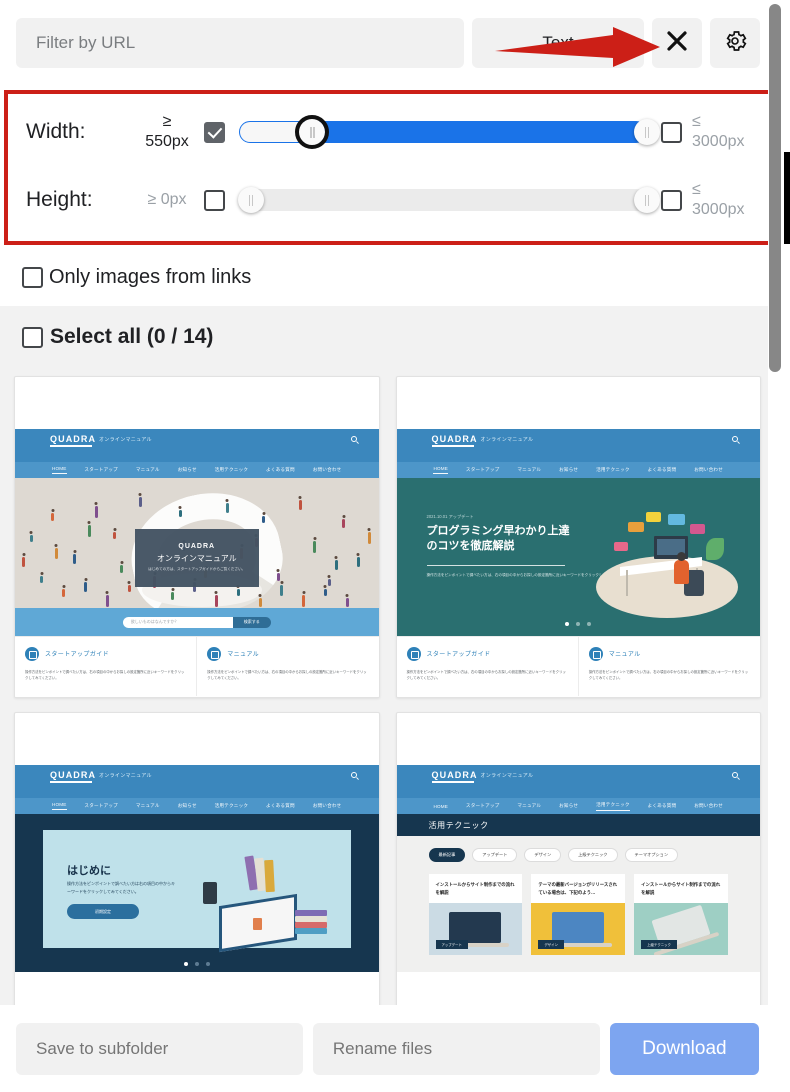 Image resolution: width=790 pixels, height=1092 pixels. I want to click on settings-button, so click(735, 43).